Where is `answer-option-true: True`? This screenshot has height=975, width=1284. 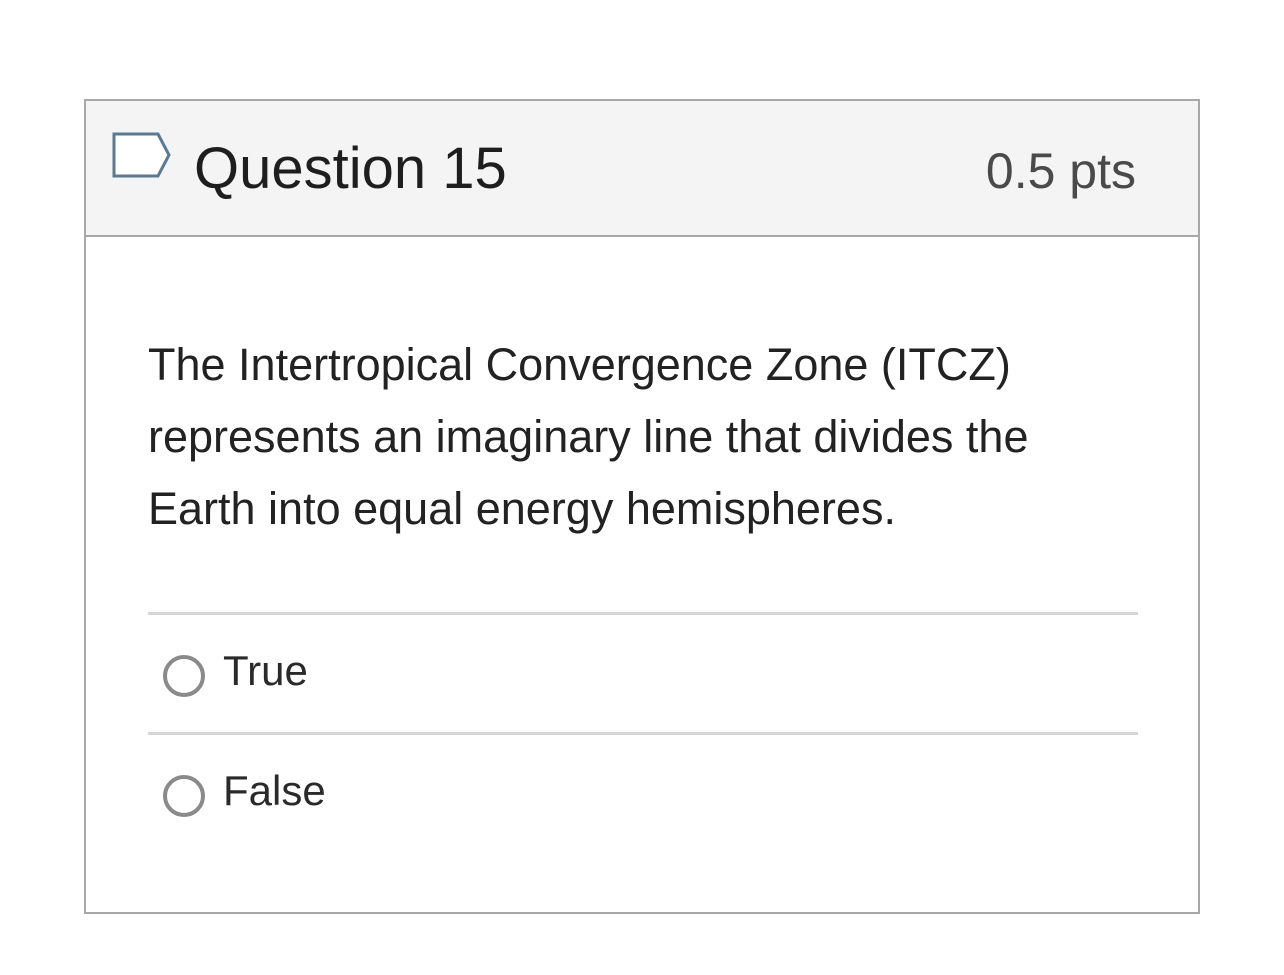 answer-option-true: True is located at coordinates (643, 660).